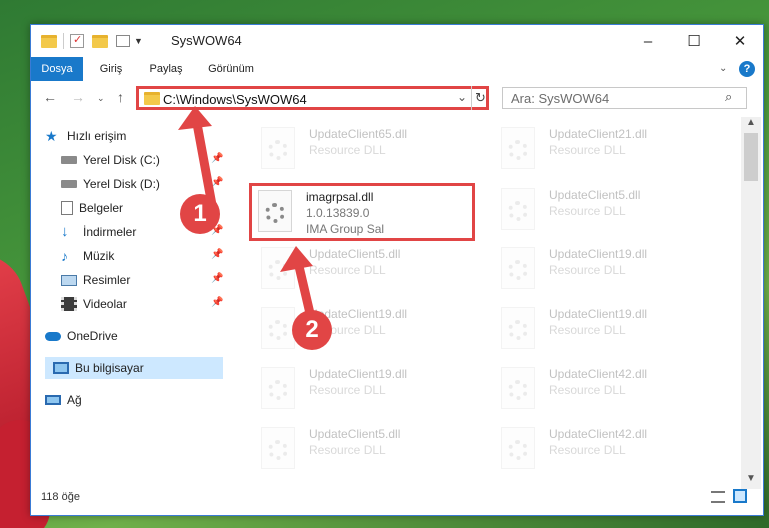 The height and width of the screenshot is (528, 769). I want to click on annotation-arrows, so click(247, 216).